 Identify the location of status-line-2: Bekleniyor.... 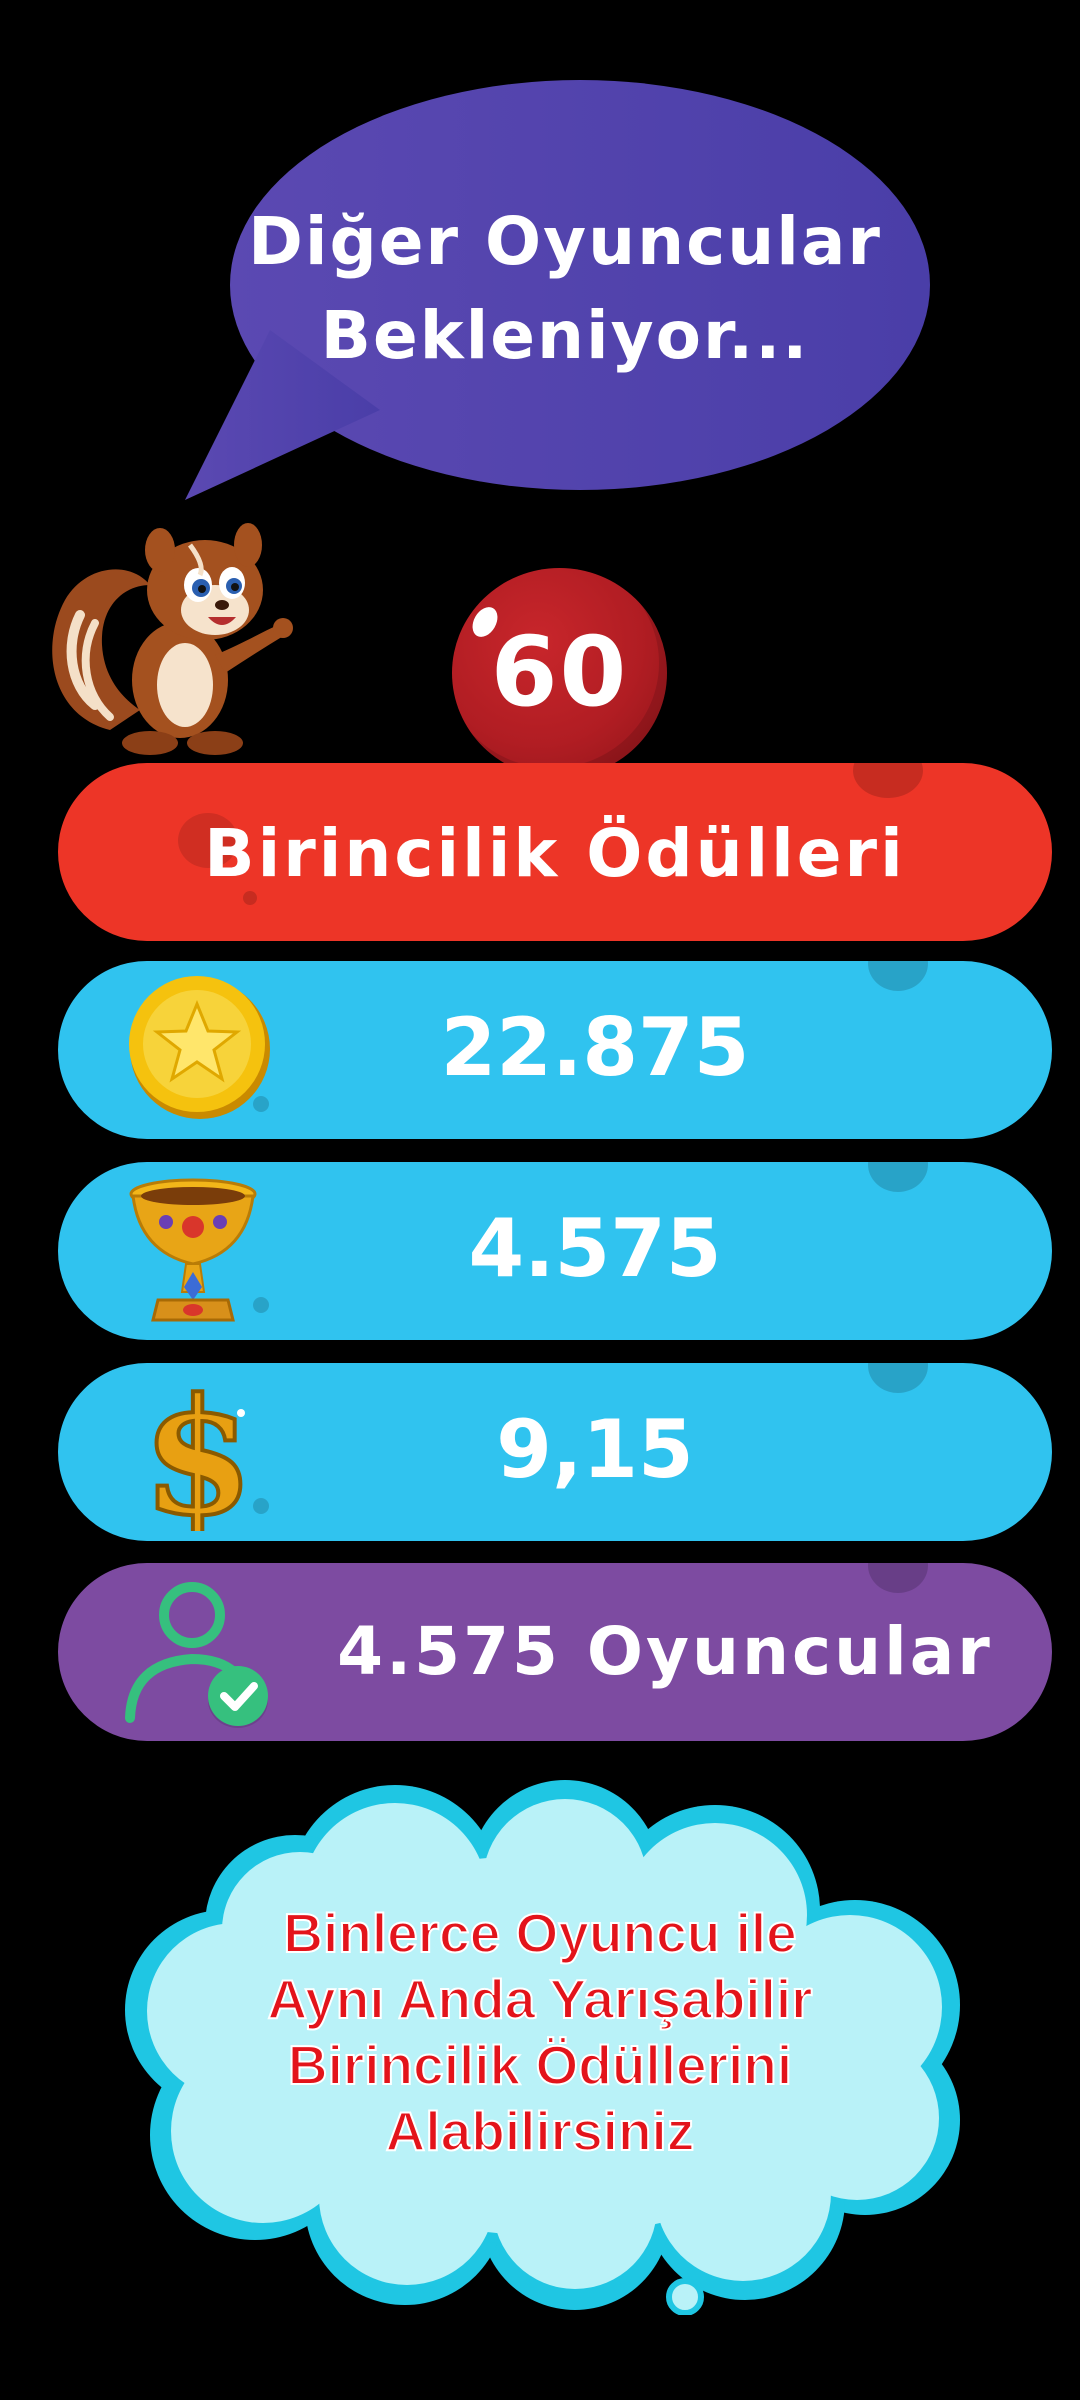
(565, 335).